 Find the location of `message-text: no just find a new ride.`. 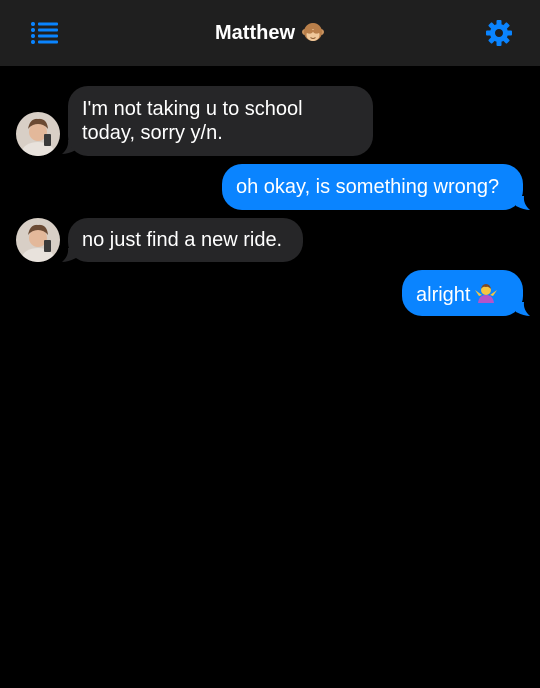

message-text: no just find a new ride. is located at coordinates (182, 240).